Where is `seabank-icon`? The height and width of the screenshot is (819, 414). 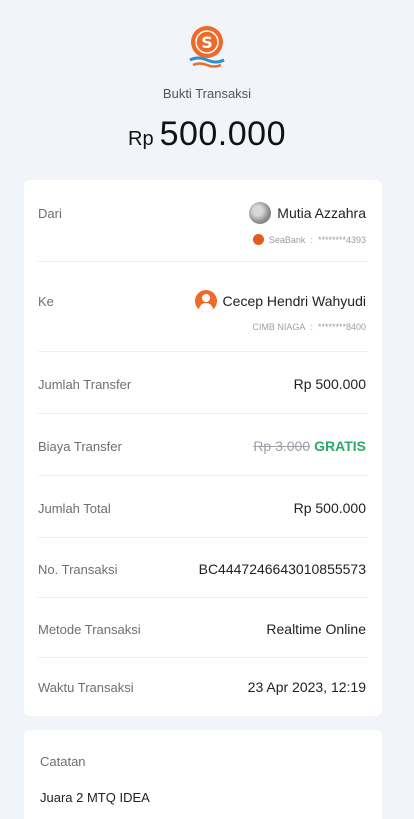
seabank-icon is located at coordinates (258, 239).